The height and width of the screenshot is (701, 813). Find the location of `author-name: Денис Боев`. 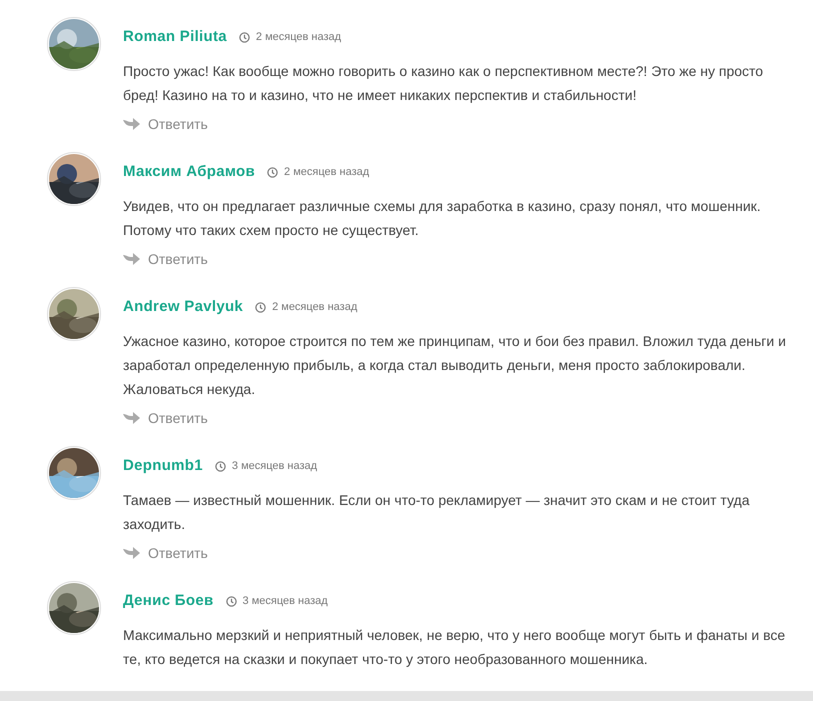

author-name: Денис Боев is located at coordinates (168, 601).